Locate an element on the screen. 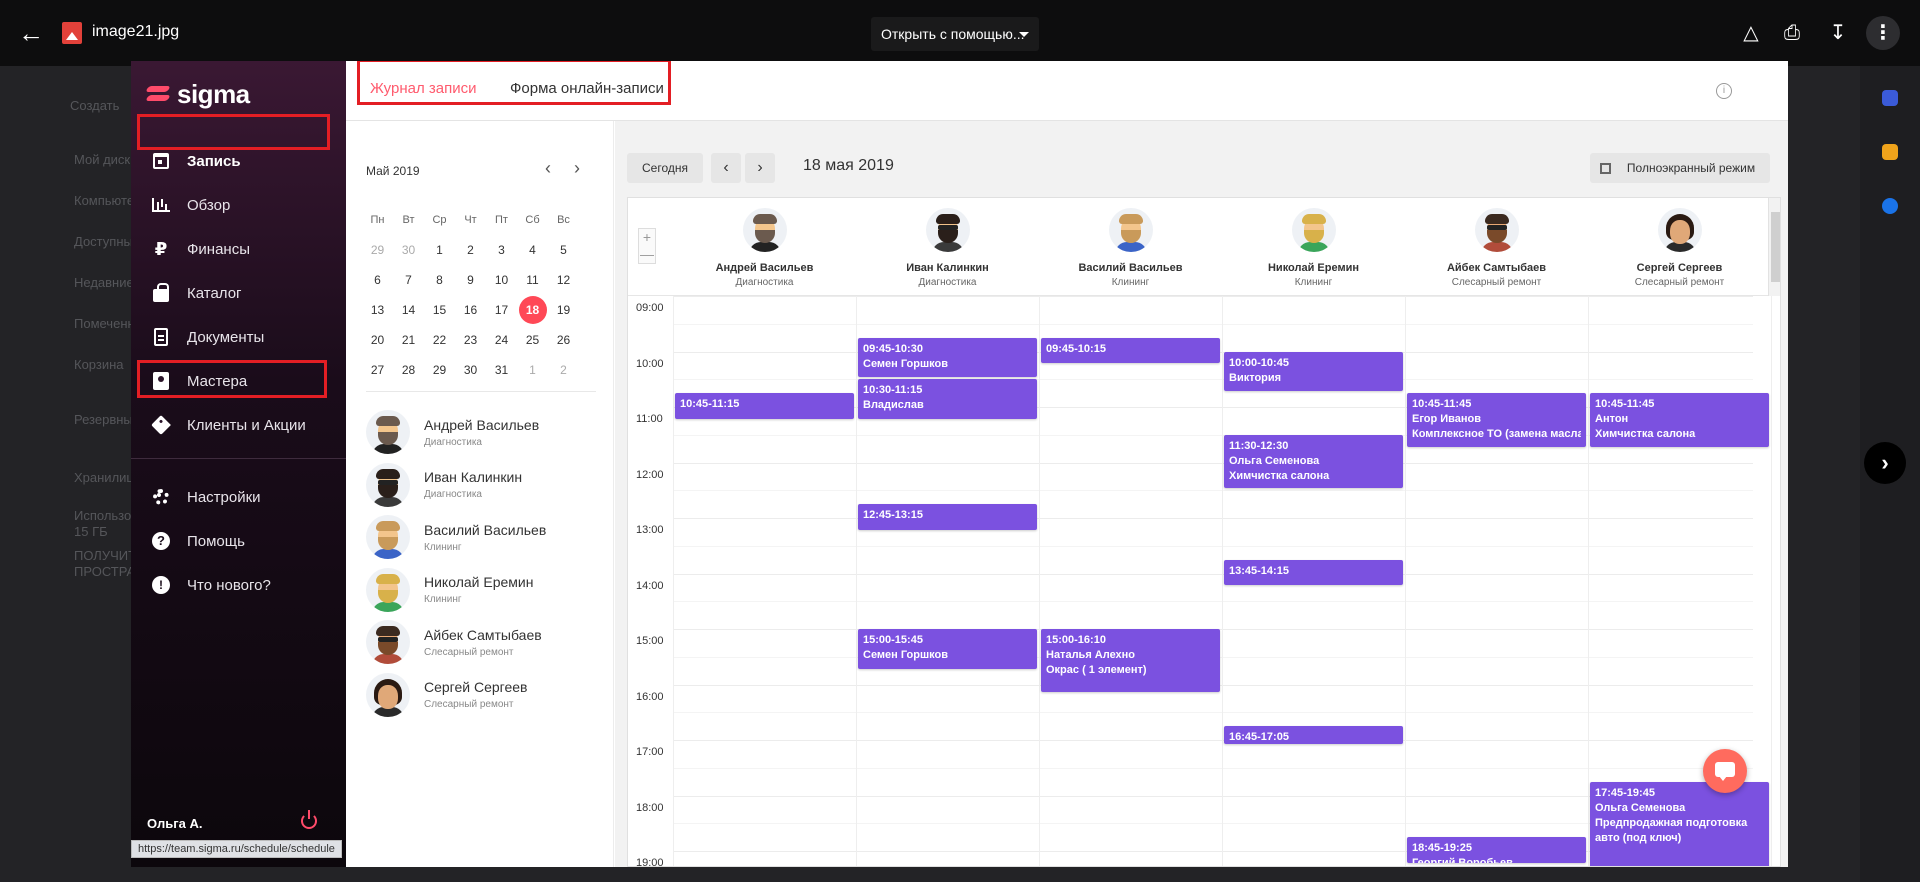 Image resolution: width=1920 pixels, height=882 pixels. print-icon: ⎙ is located at coordinates (1792, 33).